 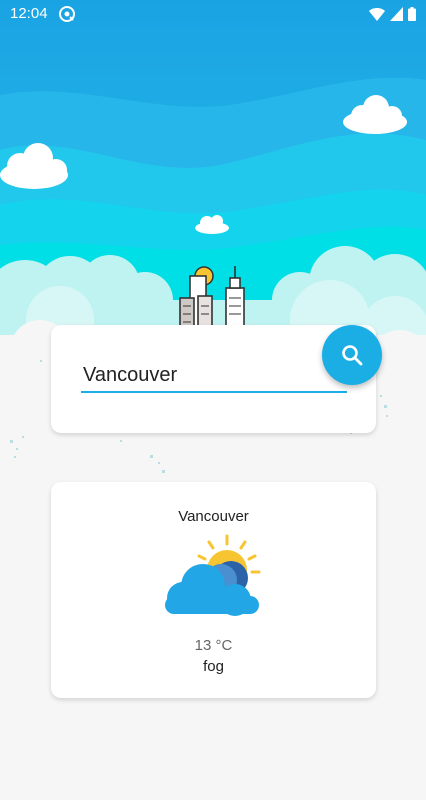 I want to click on city-search-input, so click(x=214, y=376).